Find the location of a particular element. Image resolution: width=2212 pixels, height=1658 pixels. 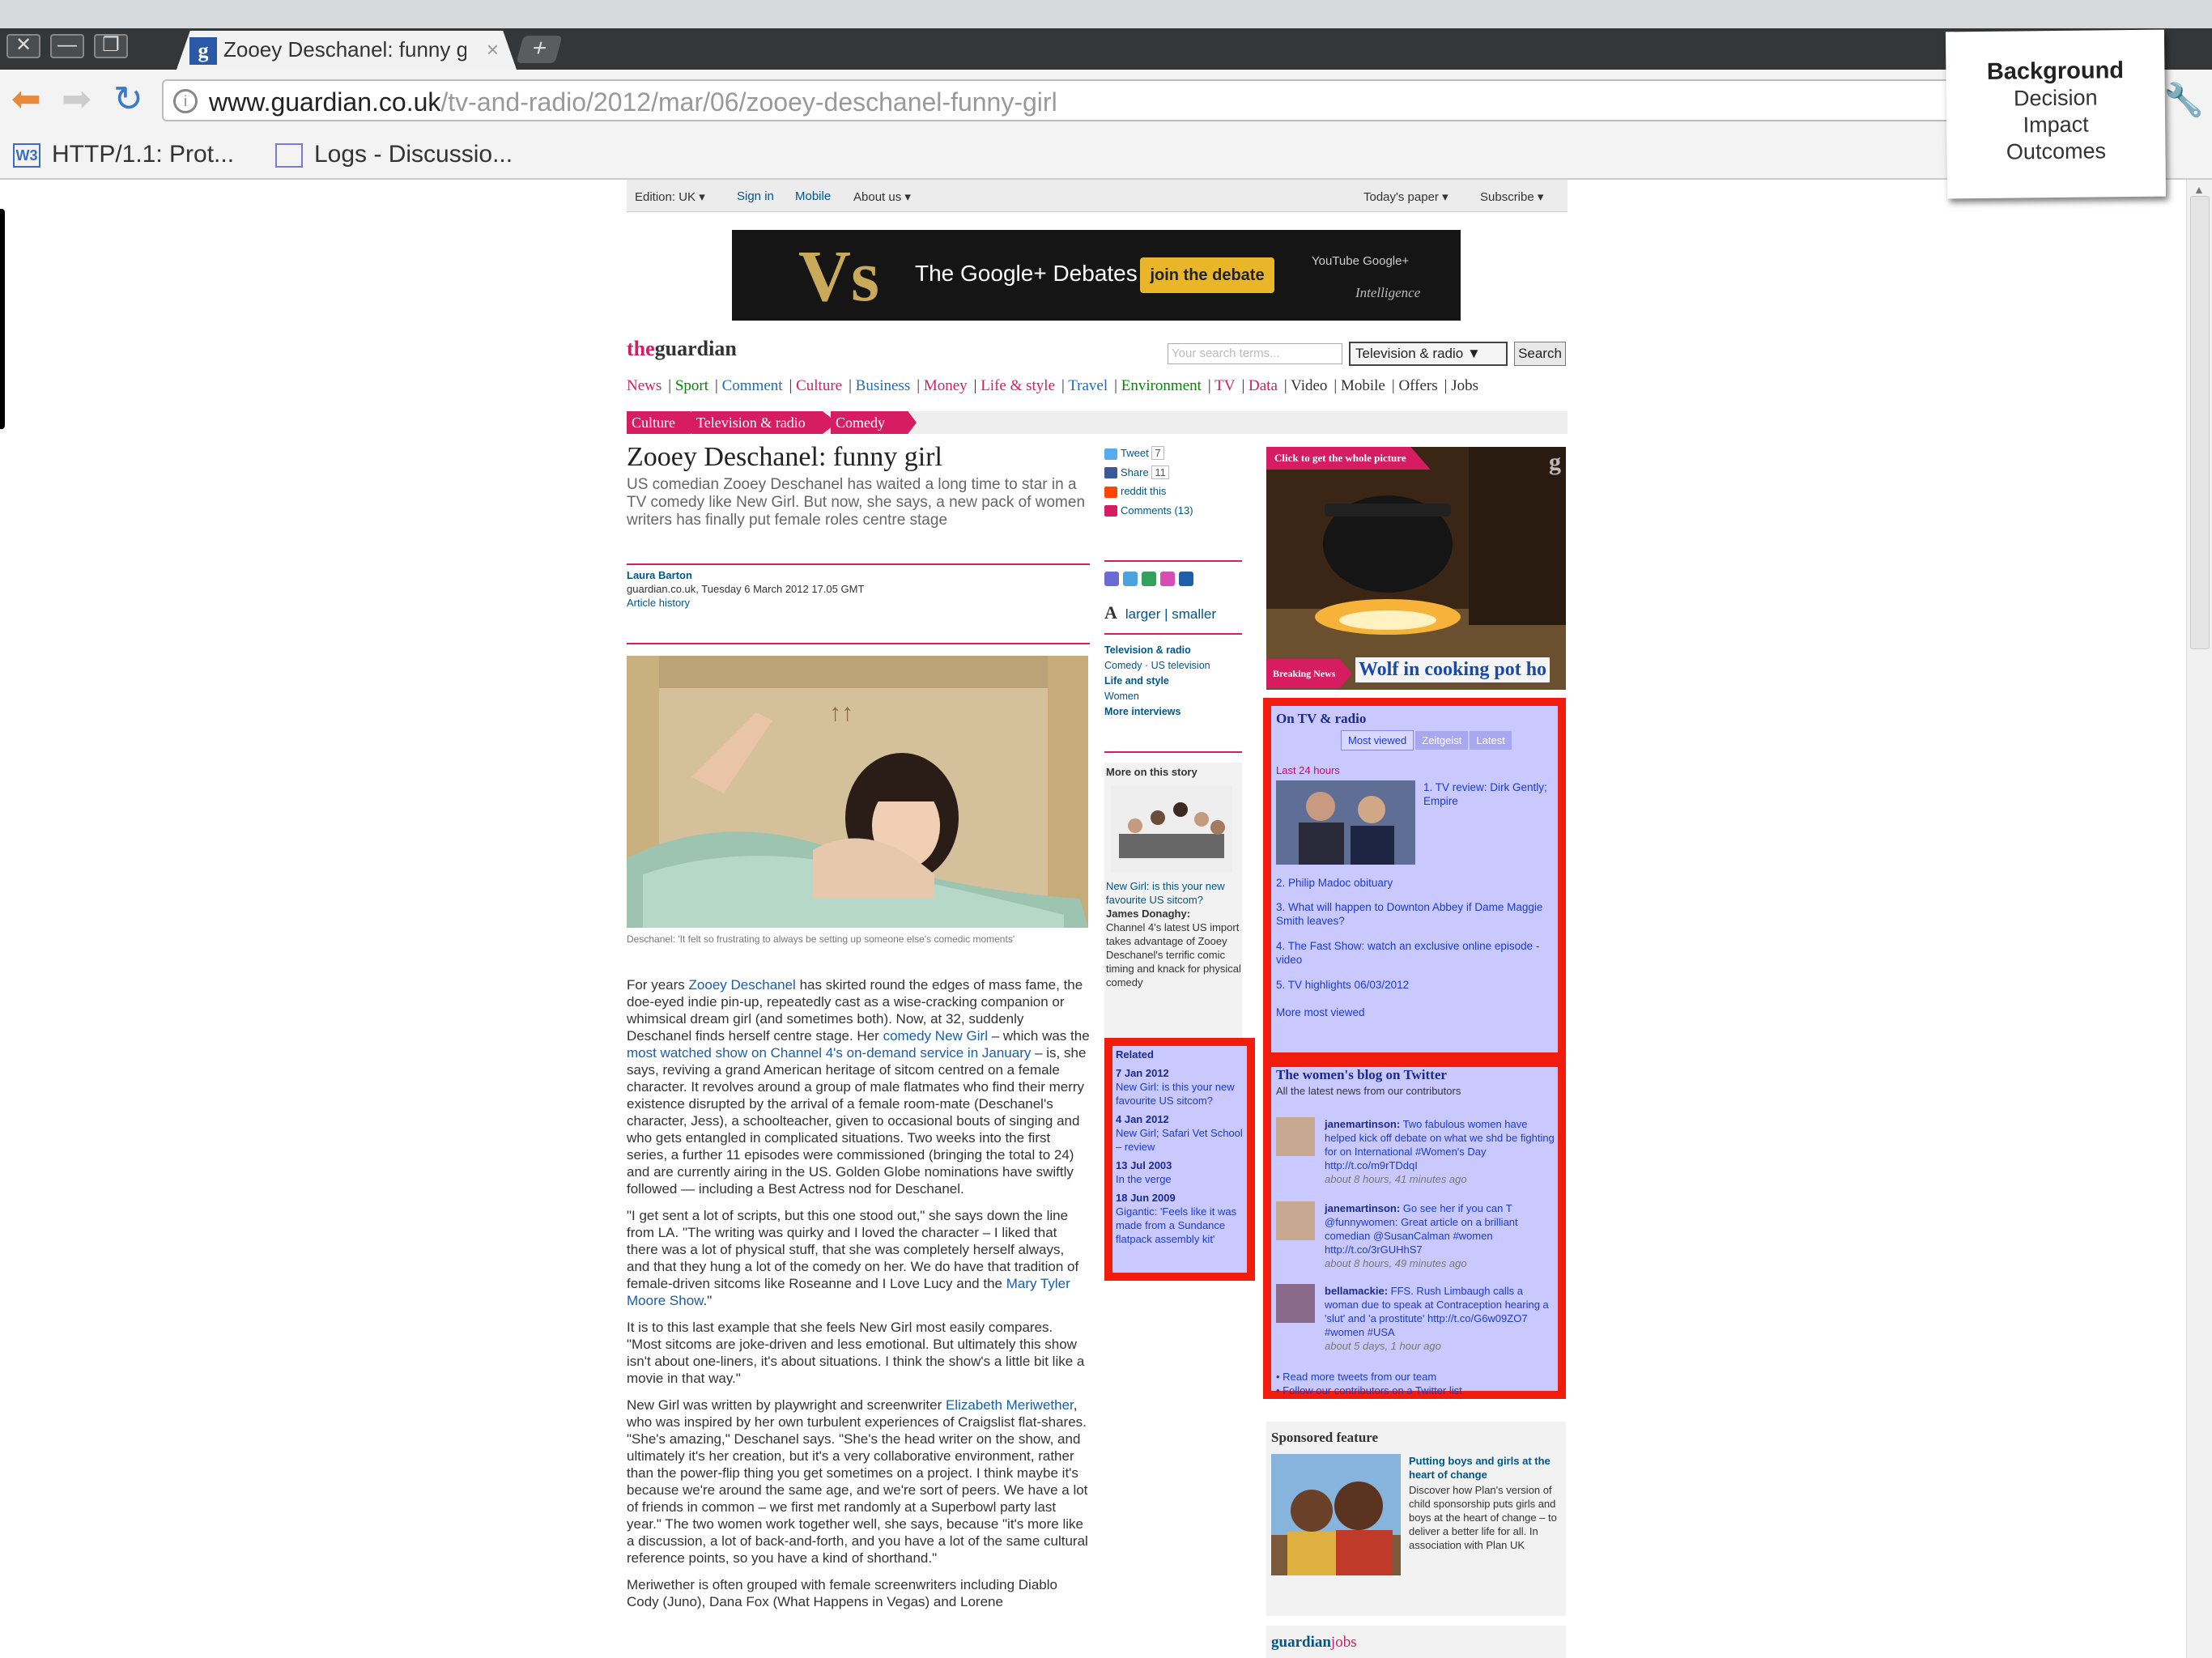

nav-item-offers: Offers is located at coordinates (1418, 385).